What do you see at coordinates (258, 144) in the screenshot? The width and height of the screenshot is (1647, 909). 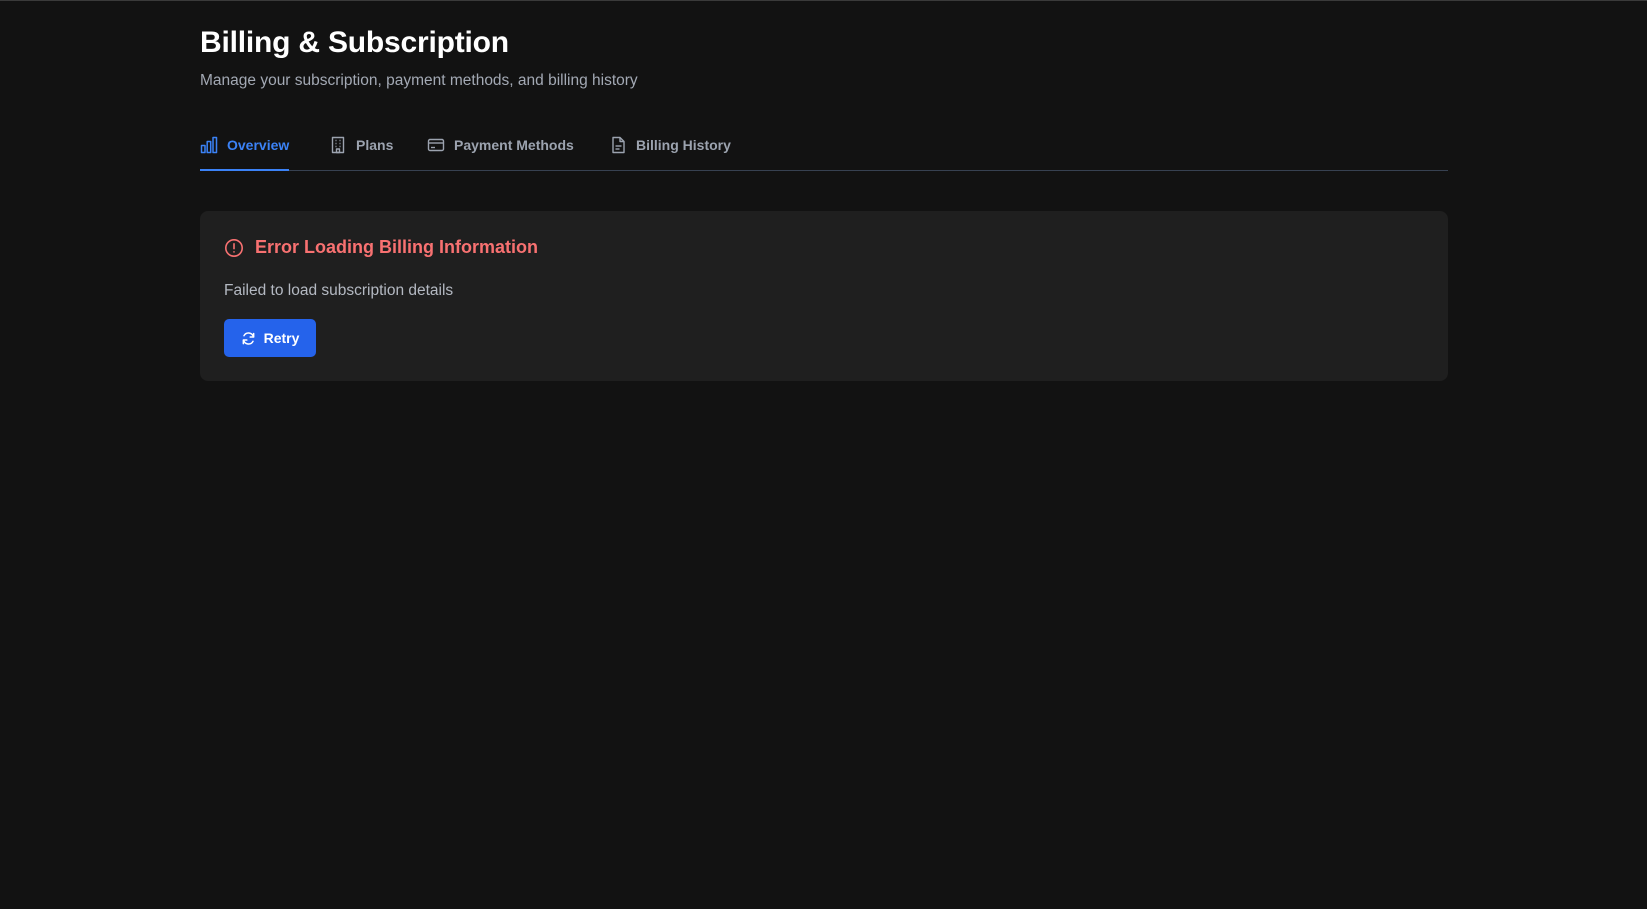 I see `tab-overview-label: Overview` at bounding box center [258, 144].